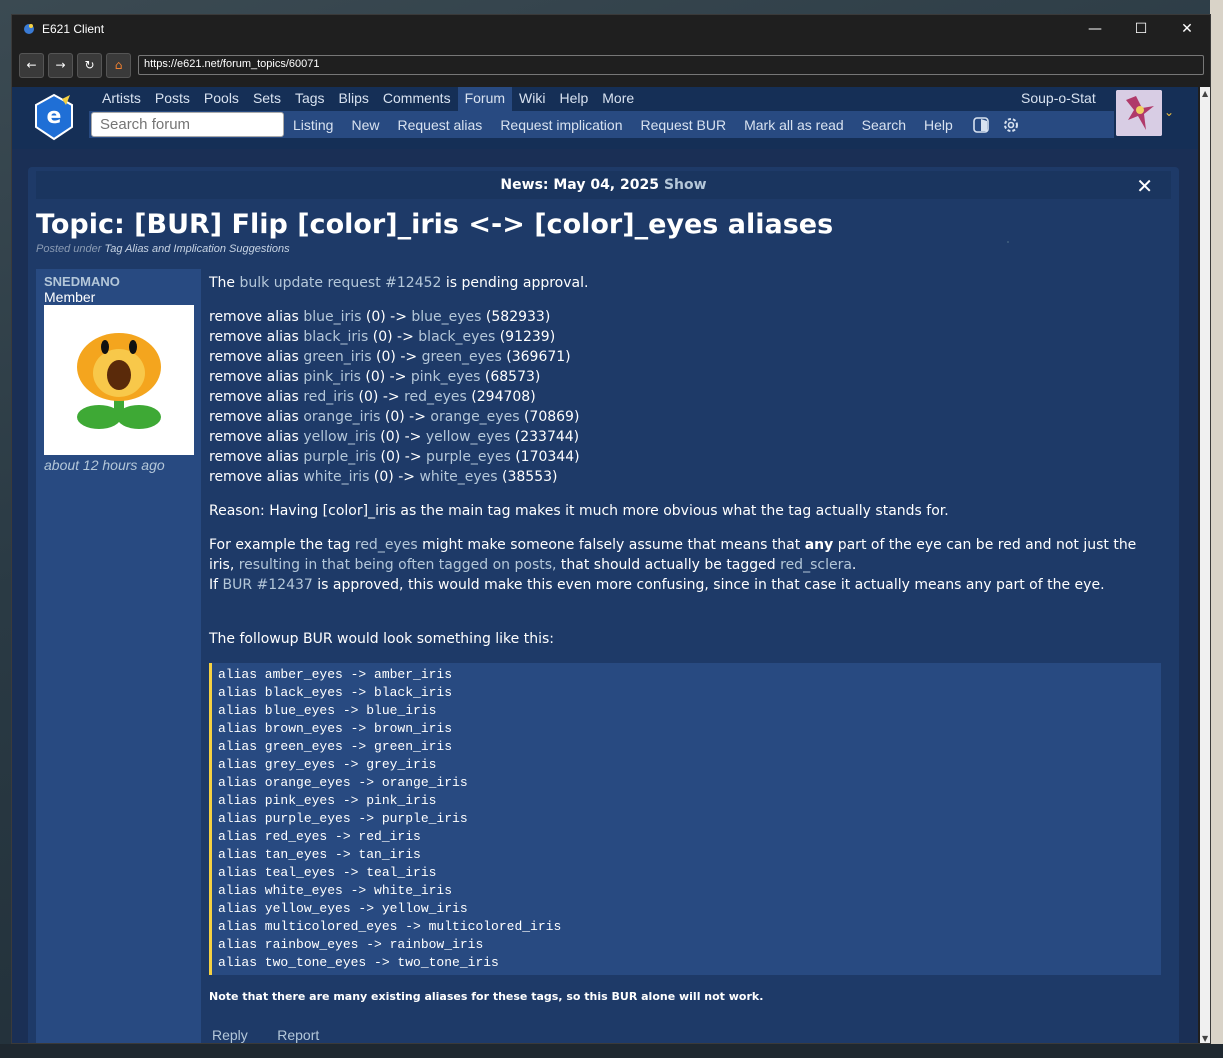  Describe the element at coordinates (1144, 186) in the screenshot. I see `close-icon: ✕` at that location.